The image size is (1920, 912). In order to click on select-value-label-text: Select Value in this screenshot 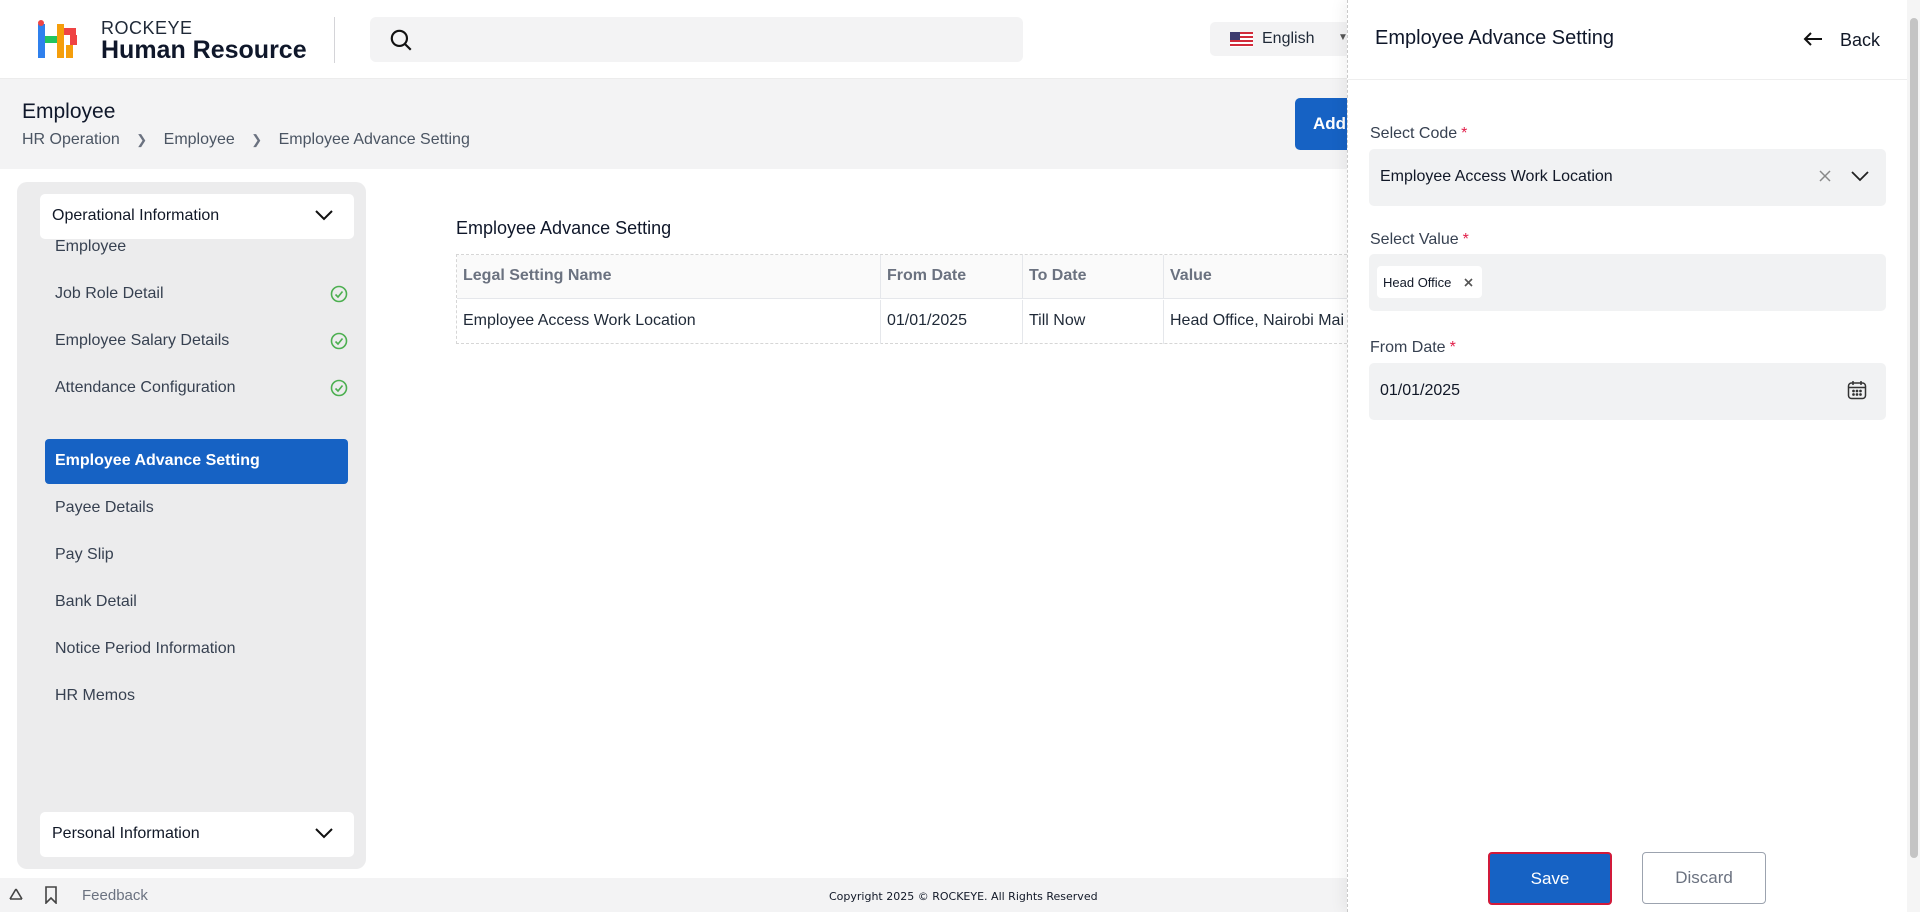, I will do `click(1414, 239)`.